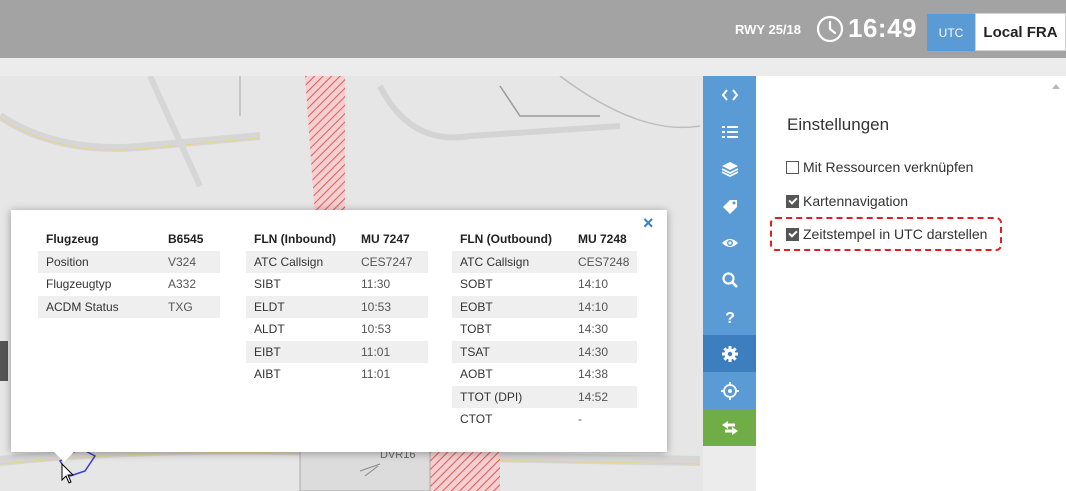 This screenshot has width=1066, height=491. I want to click on labels-button, so click(729, 205).